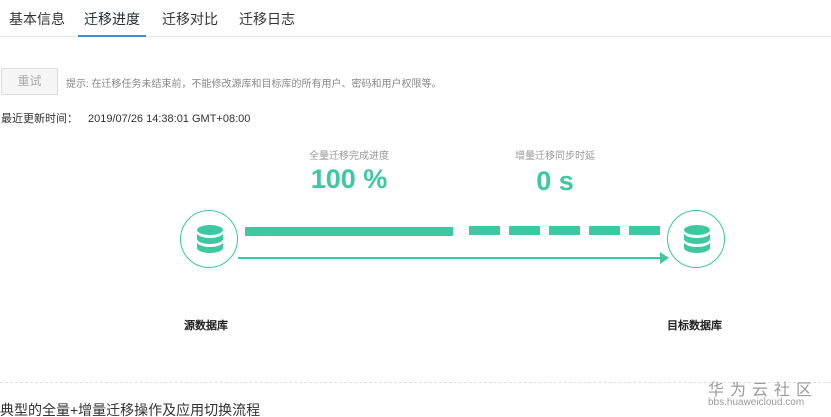  What do you see at coordinates (29, 81) in the screenshot?
I see `retry-button: 重试` at bounding box center [29, 81].